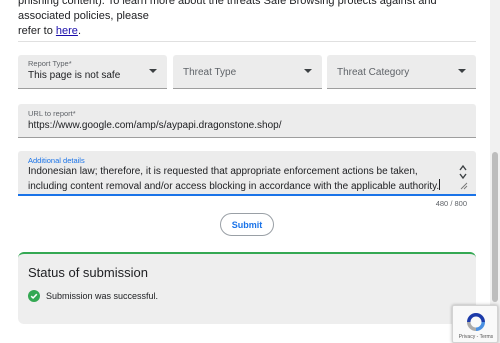 The width and height of the screenshot is (500, 343). I want to click on policies-link: here, so click(67, 31).